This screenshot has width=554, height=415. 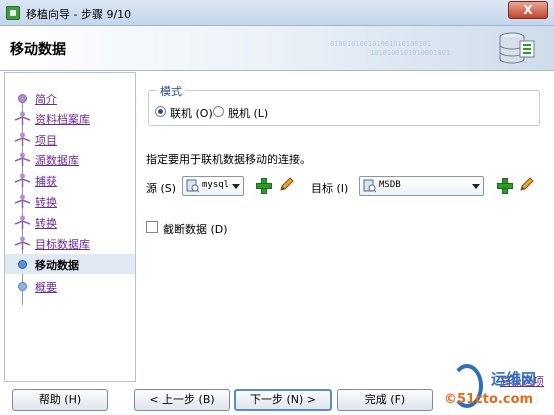 I want to click on edit-source-connection-icon, so click(x=287, y=184).